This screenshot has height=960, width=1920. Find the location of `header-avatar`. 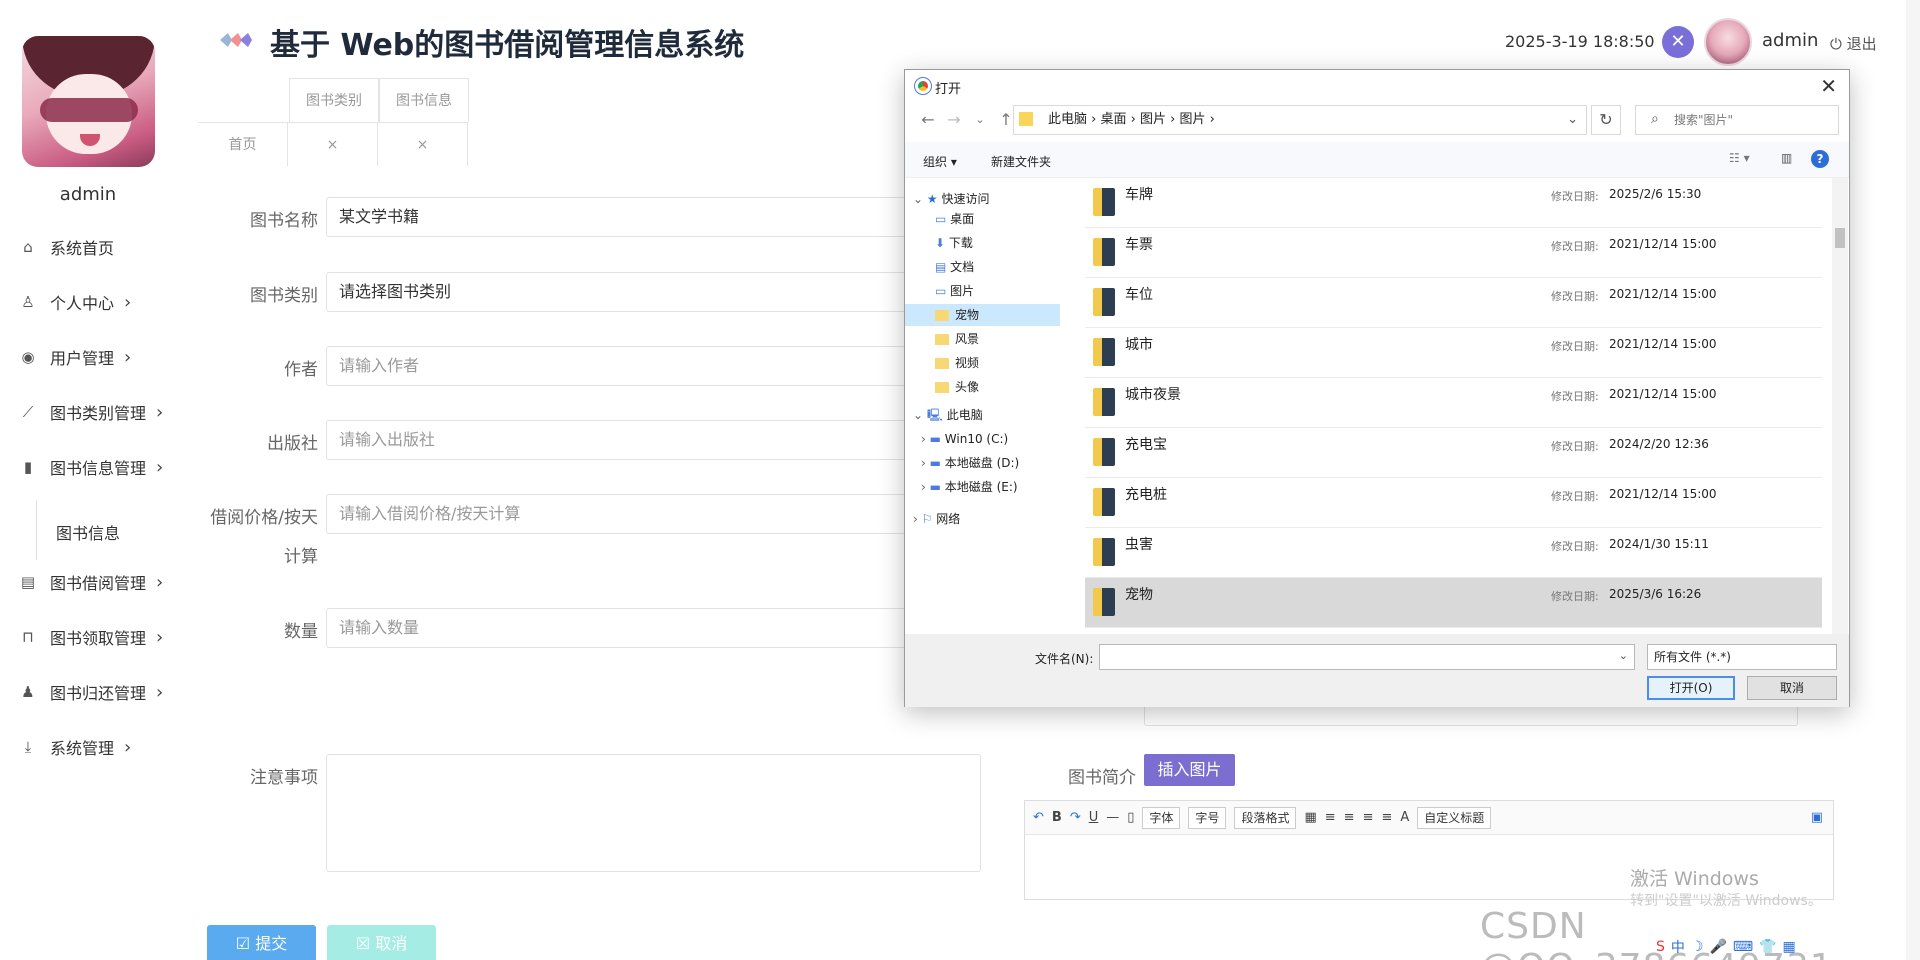

header-avatar is located at coordinates (1728, 42).